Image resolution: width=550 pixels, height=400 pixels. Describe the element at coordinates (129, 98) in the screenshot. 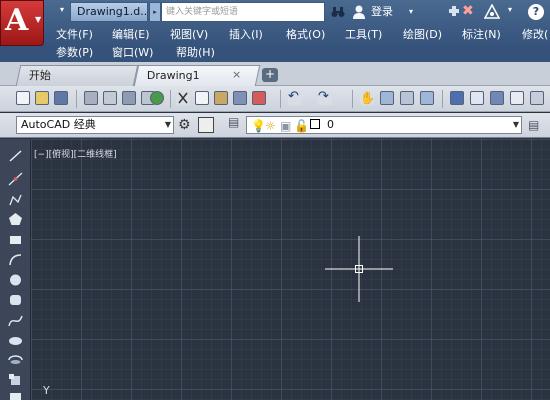

I see `publish-icon` at that location.